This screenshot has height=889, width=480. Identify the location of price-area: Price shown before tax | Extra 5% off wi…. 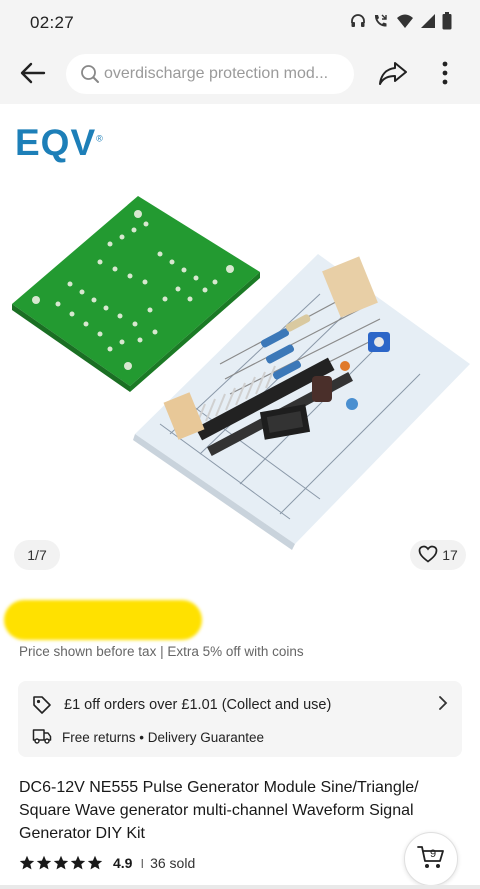
(240, 632).